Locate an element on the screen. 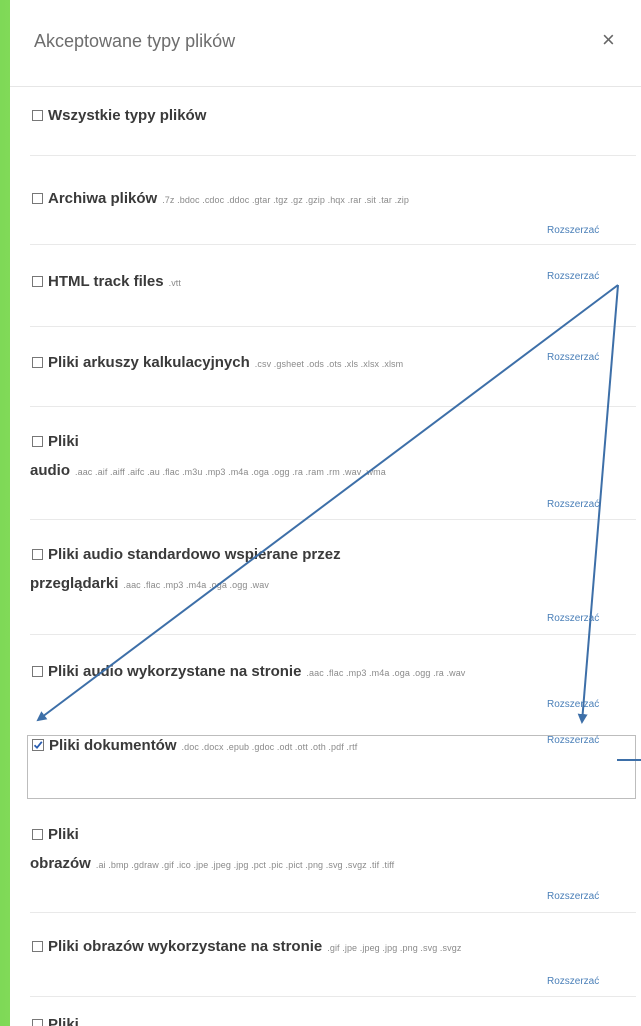 Image resolution: width=641 pixels, height=1026 pixels. group-title-cont: audio is located at coordinates (50, 470).